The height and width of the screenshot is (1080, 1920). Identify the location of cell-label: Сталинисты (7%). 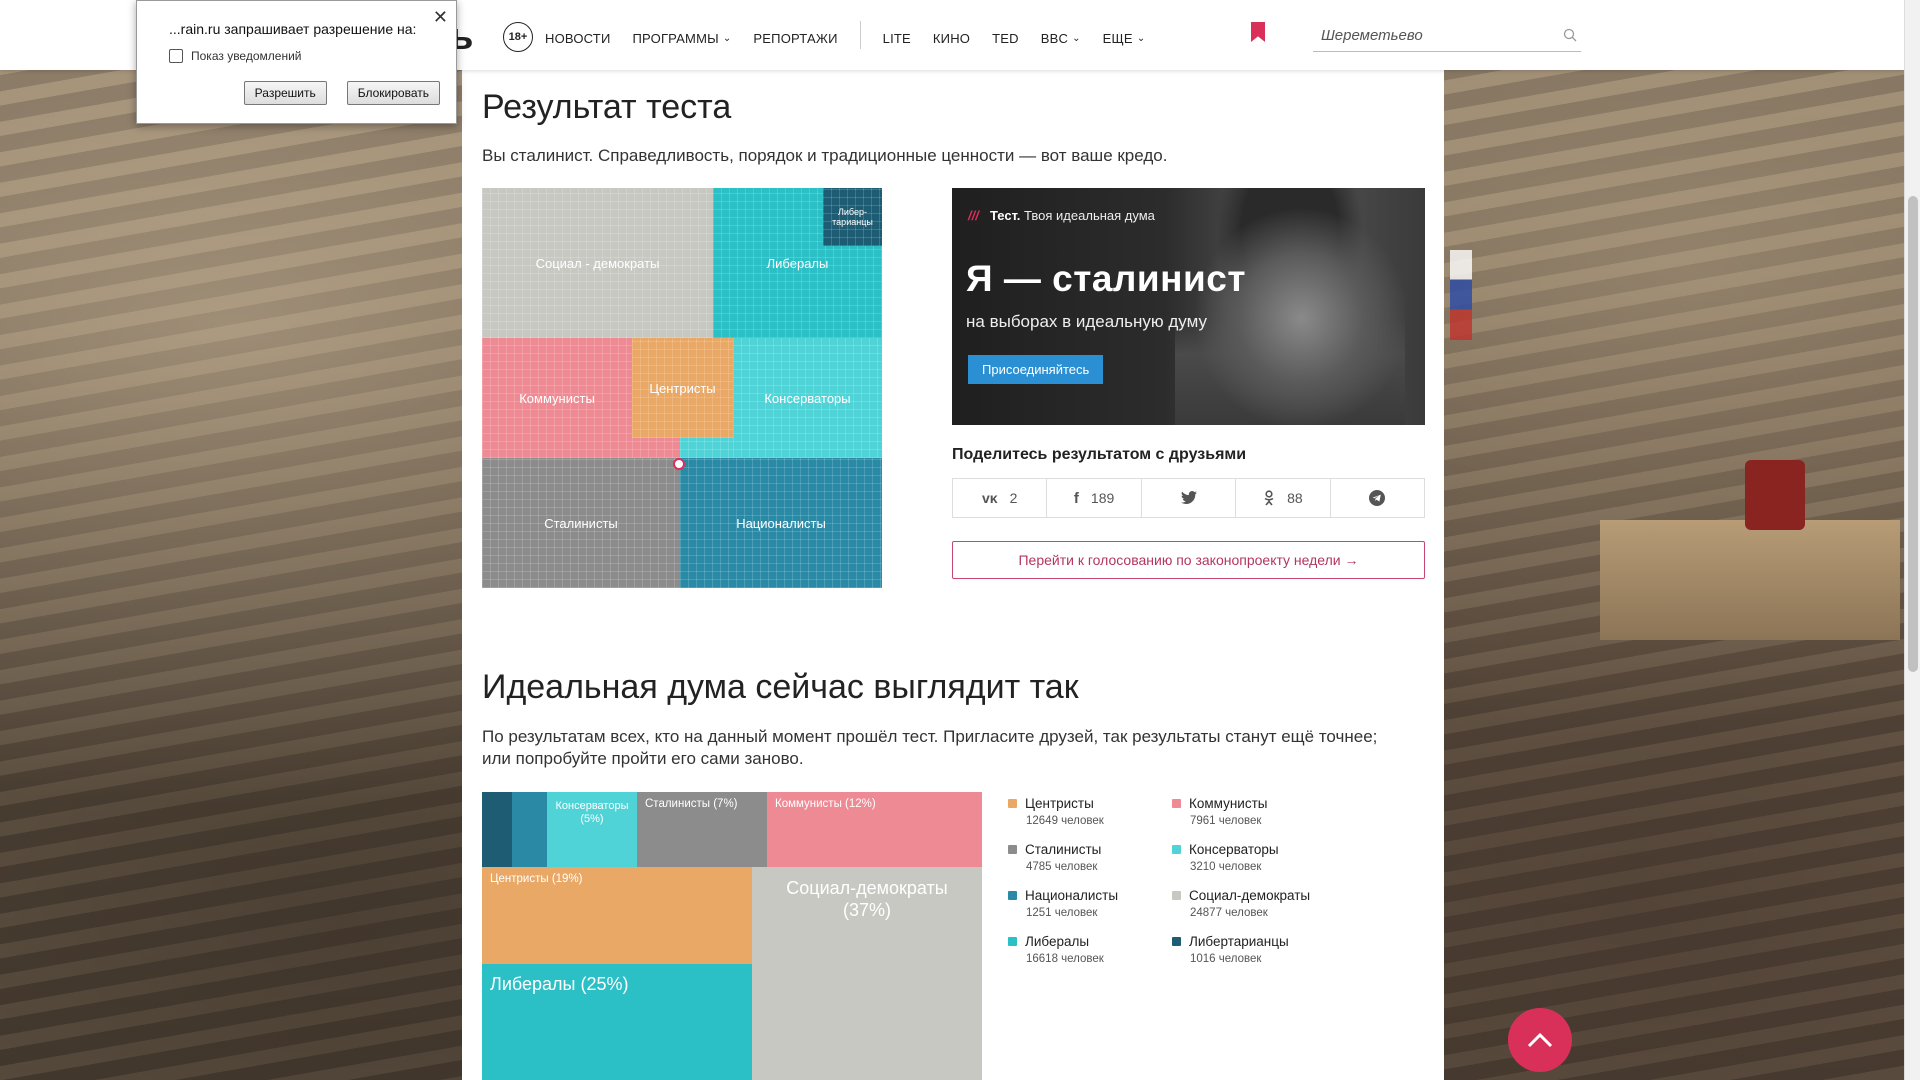
(691, 804).